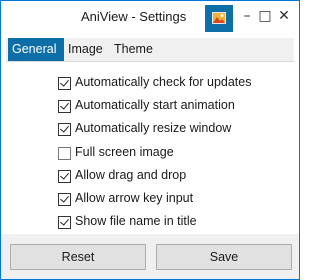 The width and height of the screenshot is (320, 280). What do you see at coordinates (284, 16) in the screenshot?
I see `close-icon: ✕` at bounding box center [284, 16].